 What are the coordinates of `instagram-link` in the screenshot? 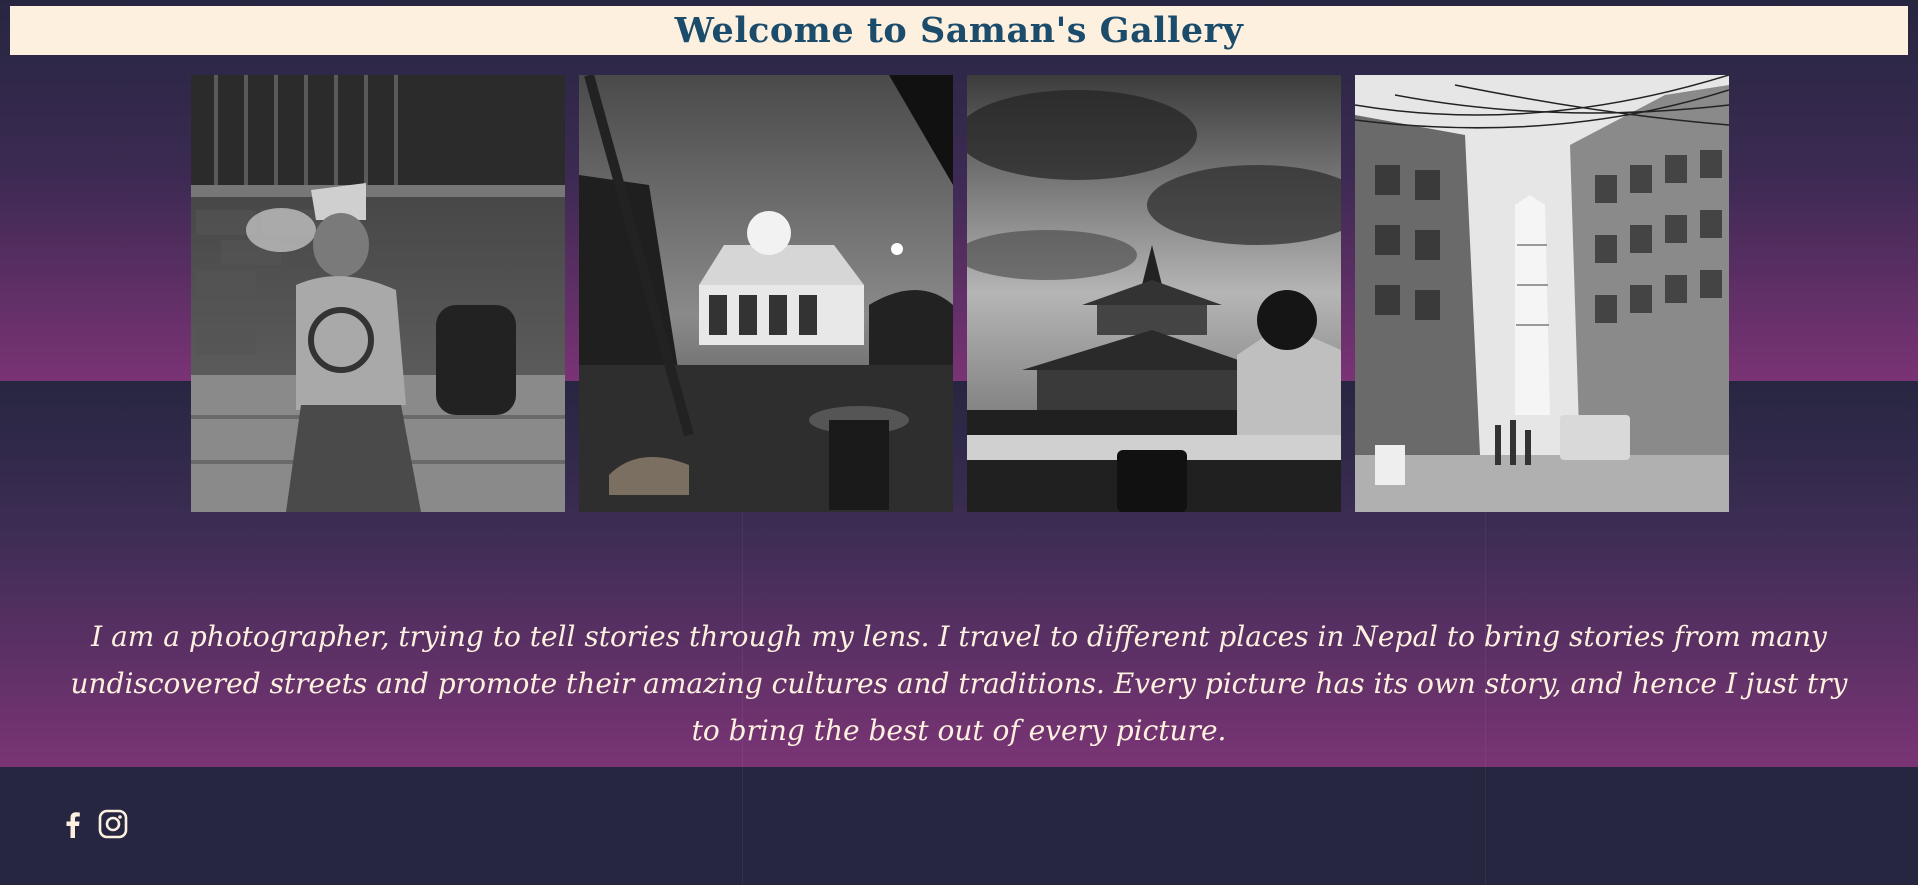 It's located at (113, 824).